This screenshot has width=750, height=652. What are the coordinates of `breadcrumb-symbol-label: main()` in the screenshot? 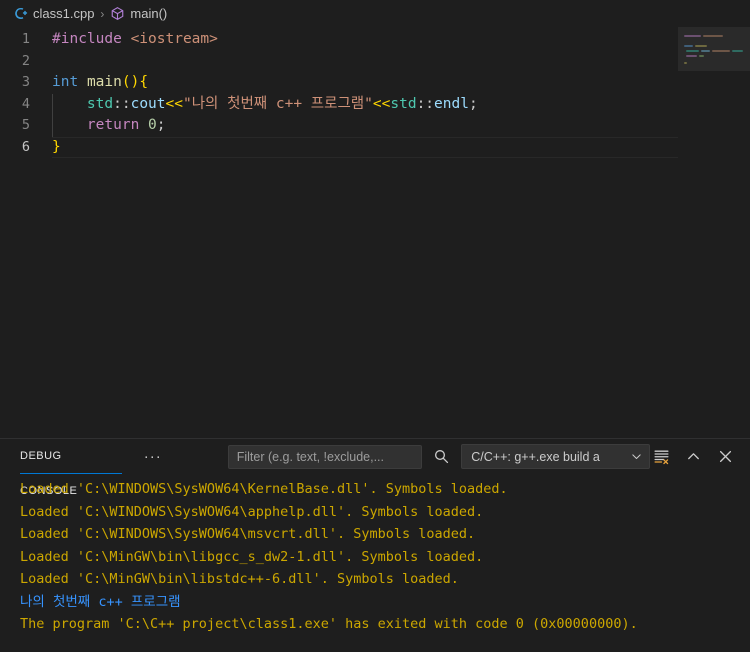 It's located at (149, 13).